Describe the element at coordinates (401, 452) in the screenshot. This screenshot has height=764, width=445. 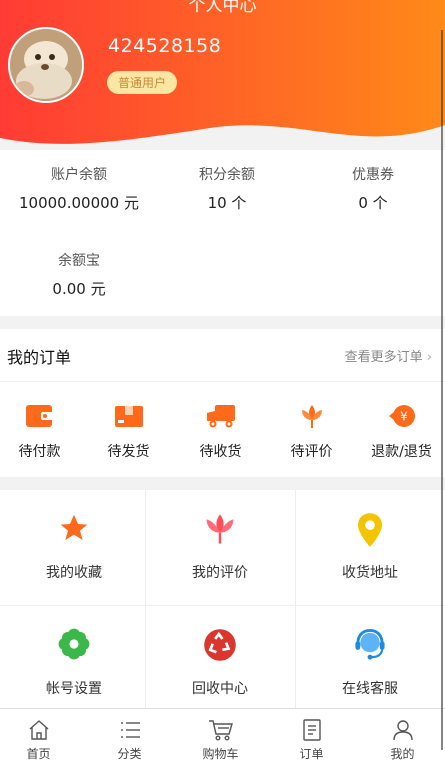
I see `order-label: 退款/退货` at that location.